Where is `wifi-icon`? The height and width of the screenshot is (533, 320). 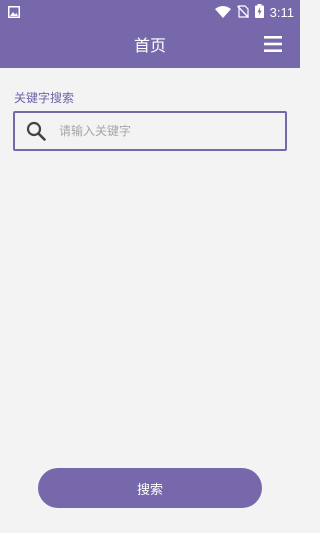
wifi-icon is located at coordinates (222, 12).